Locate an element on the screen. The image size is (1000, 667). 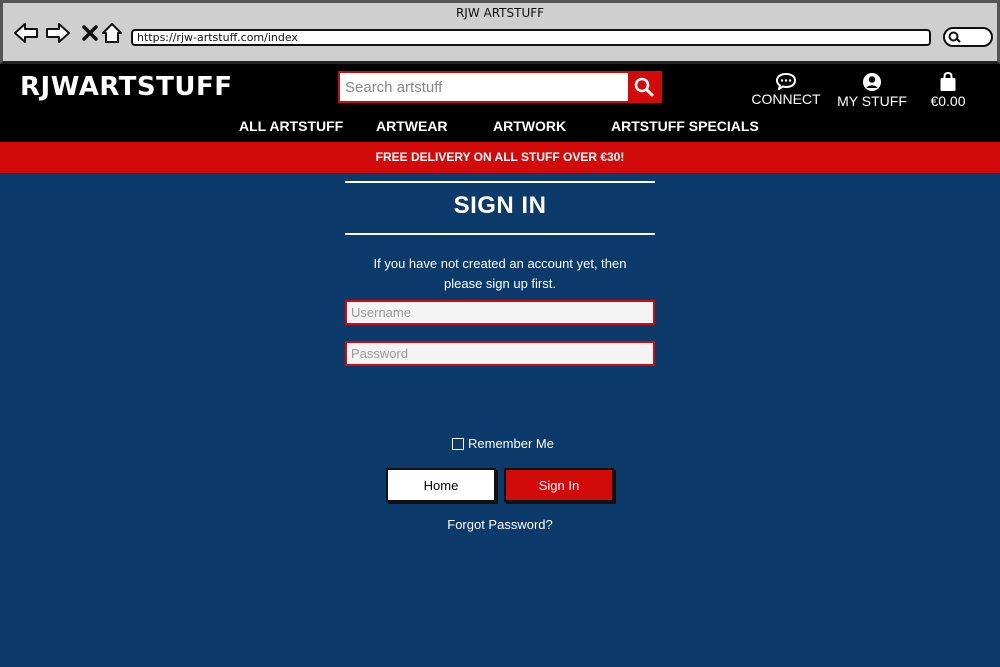
remember-me-checkbox is located at coordinates (458, 443).